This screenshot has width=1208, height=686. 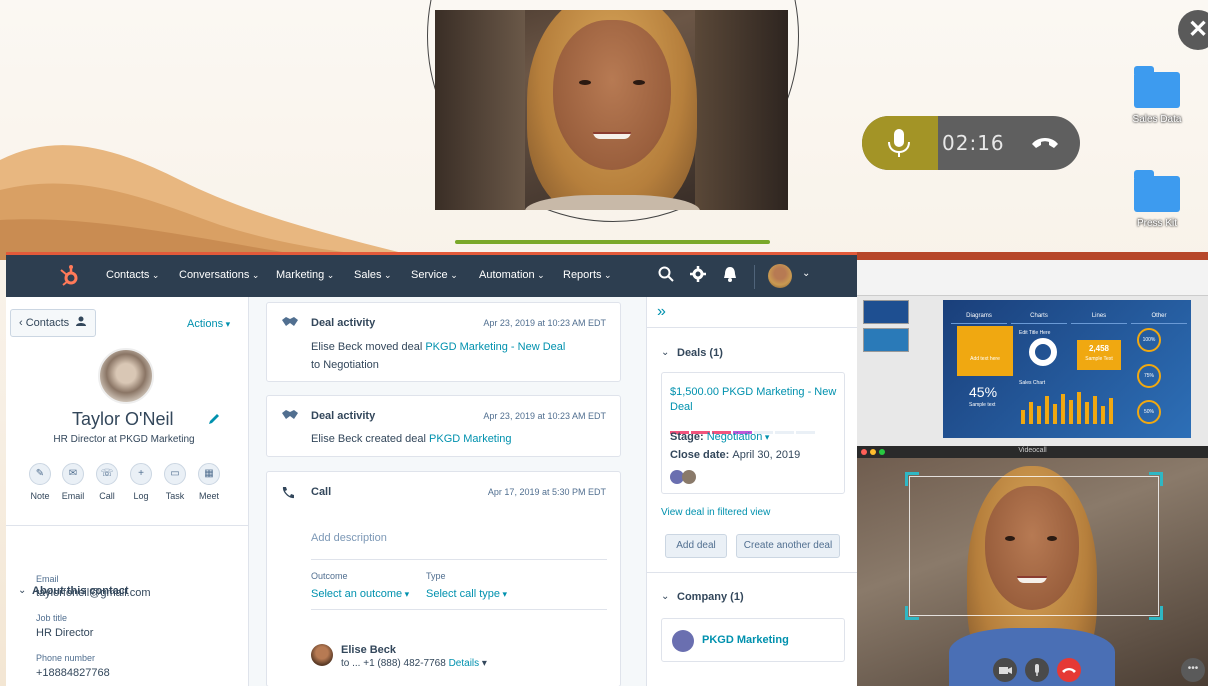 What do you see at coordinates (93, 593) in the screenshot?
I see `email-value: taylorfoneil@gmail.com` at bounding box center [93, 593].